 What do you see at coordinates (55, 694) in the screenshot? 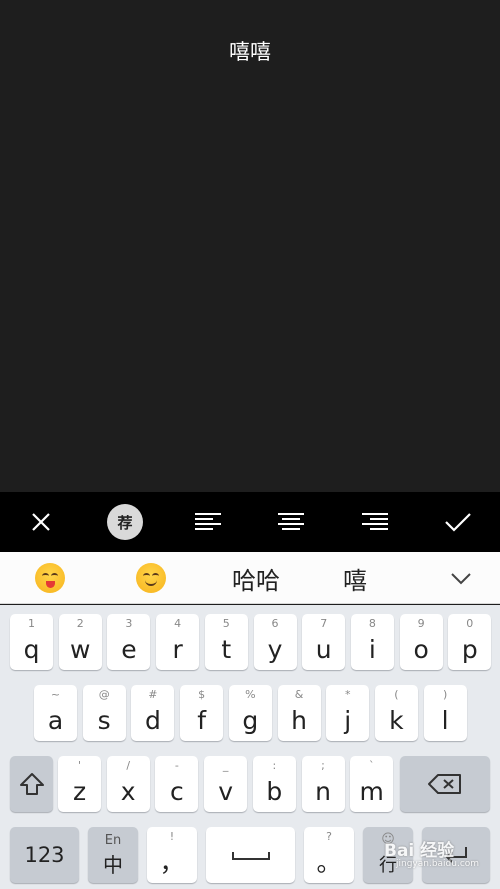
I see `key-sub-label: ~` at bounding box center [55, 694].